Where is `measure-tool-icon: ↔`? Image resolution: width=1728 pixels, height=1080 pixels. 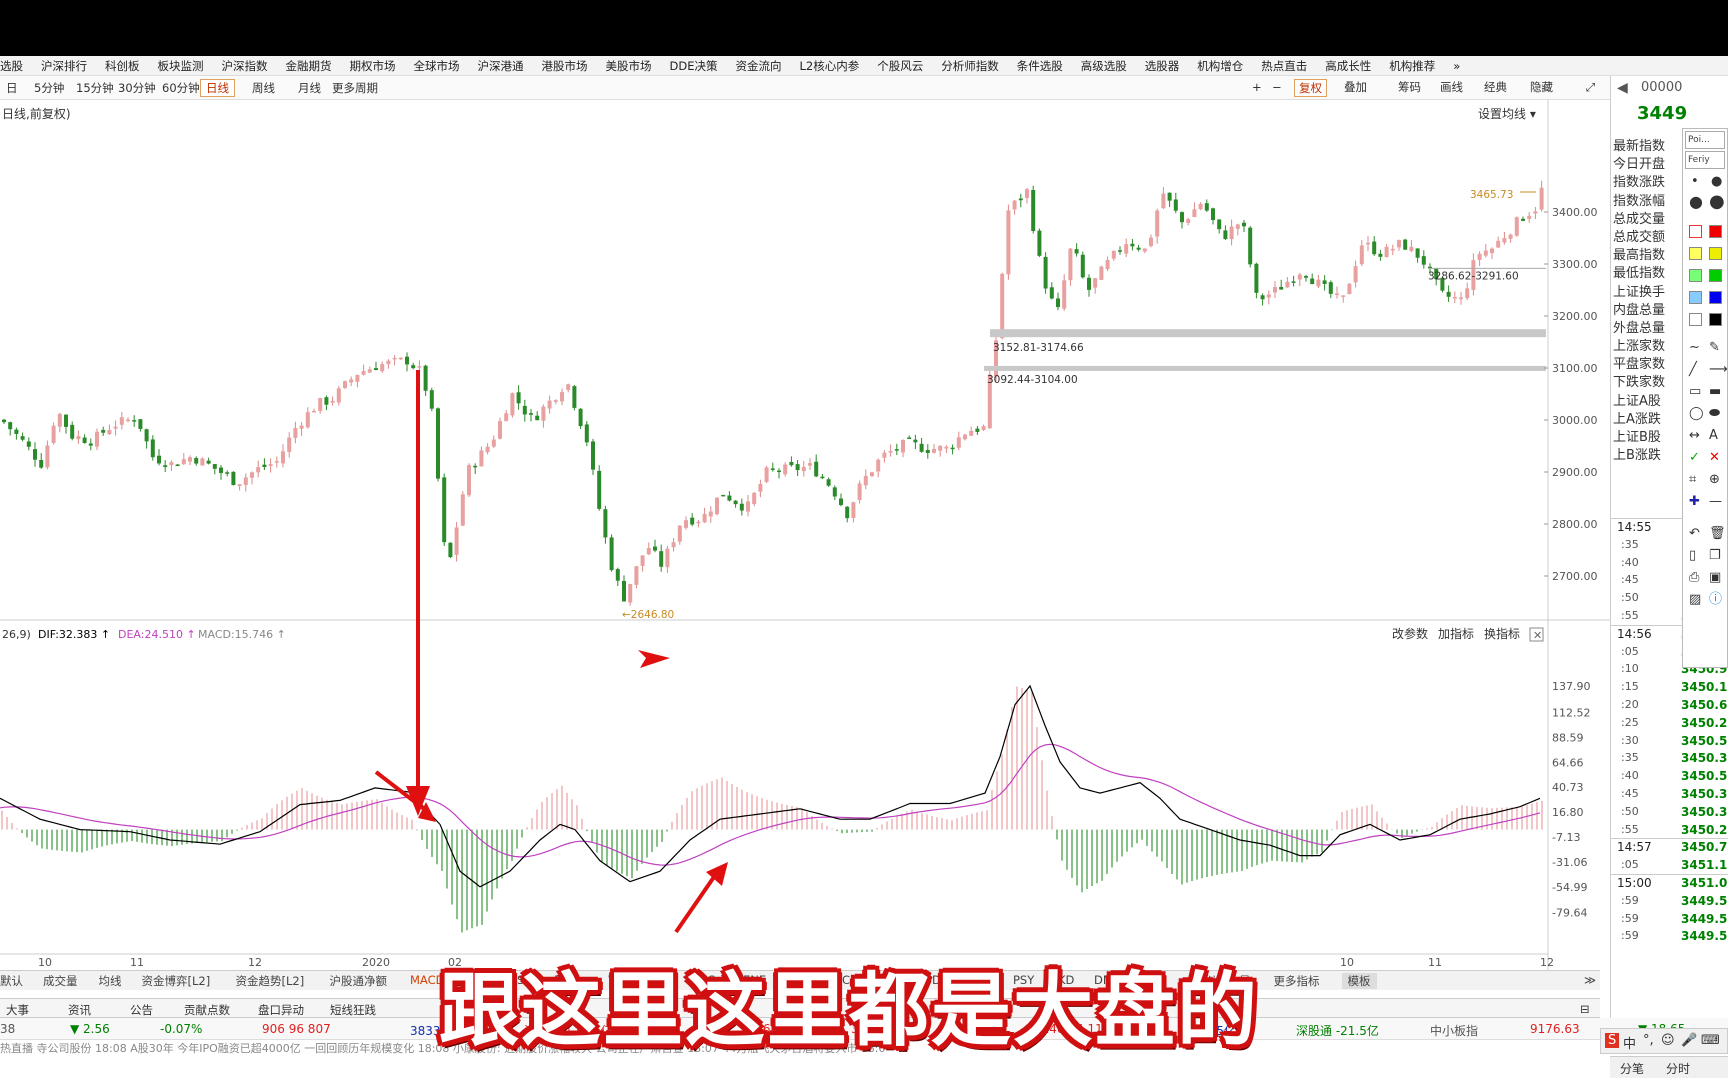
measure-tool-icon: ↔ is located at coordinates (1694, 436).